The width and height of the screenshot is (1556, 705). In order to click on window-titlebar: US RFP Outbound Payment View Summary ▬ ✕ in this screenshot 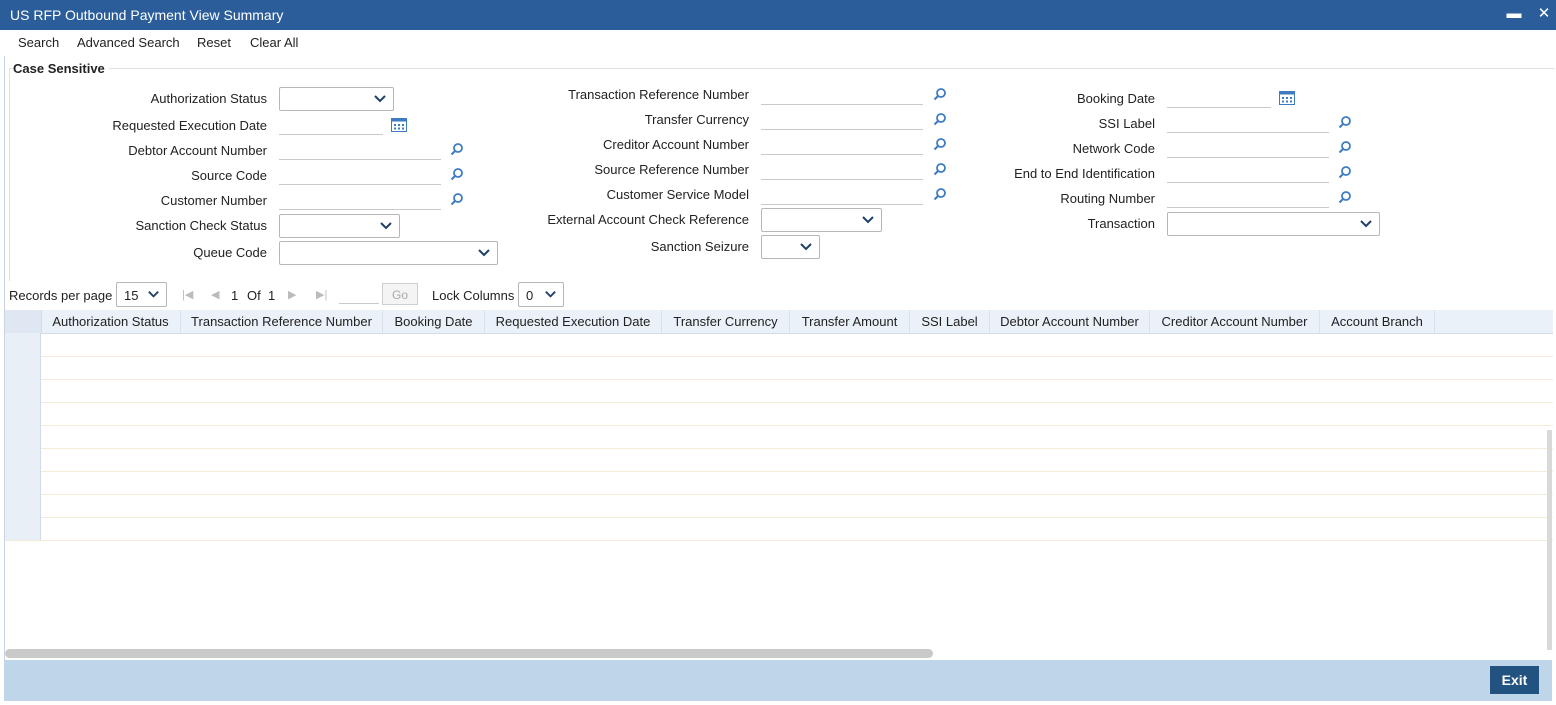, I will do `click(778, 15)`.